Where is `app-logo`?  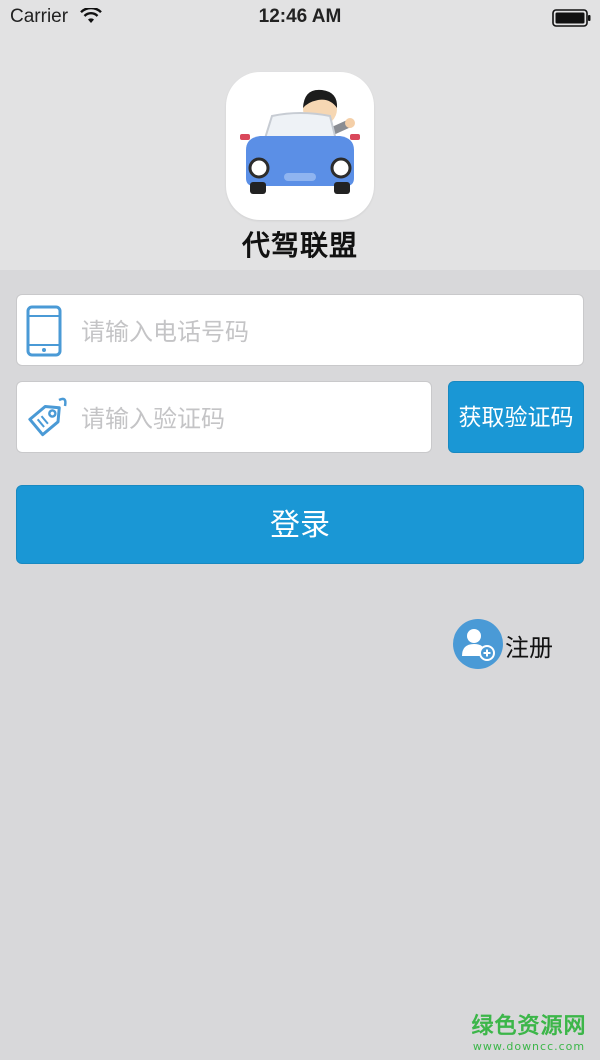 app-logo is located at coordinates (300, 146).